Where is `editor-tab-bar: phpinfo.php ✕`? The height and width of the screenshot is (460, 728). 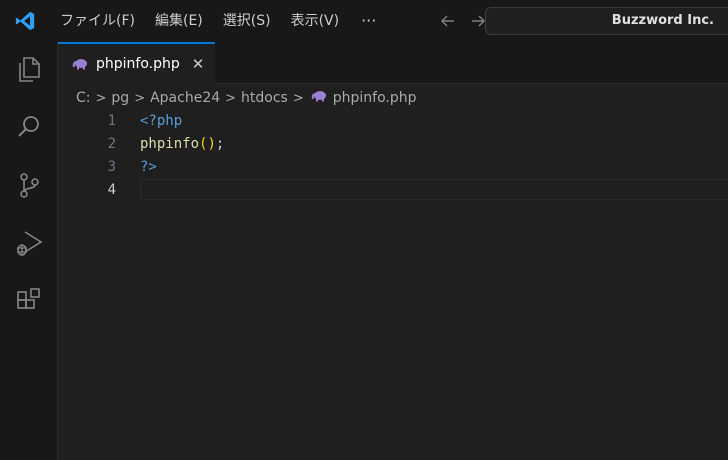
editor-tab-bar: phpinfo.php ✕ is located at coordinates (393, 63).